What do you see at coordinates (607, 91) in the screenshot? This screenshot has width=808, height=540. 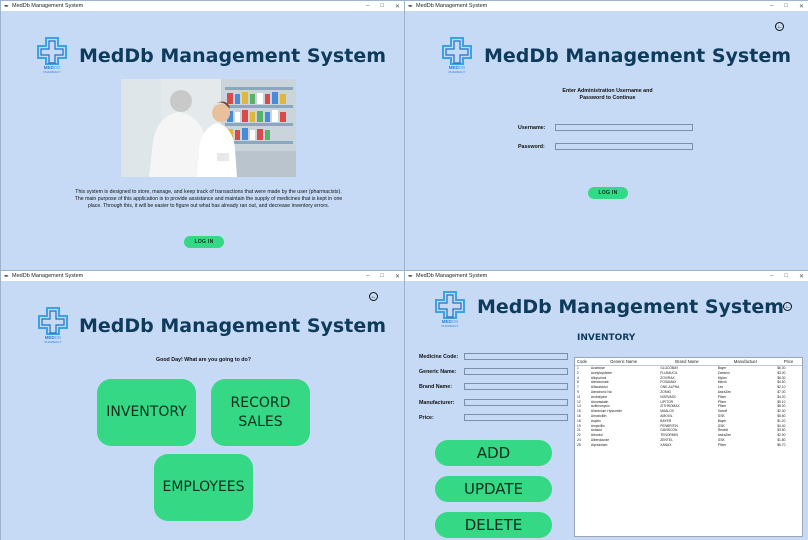 I see `login-prompt-line-1: Enter Administration Username and` at bounding box center [607, 91].